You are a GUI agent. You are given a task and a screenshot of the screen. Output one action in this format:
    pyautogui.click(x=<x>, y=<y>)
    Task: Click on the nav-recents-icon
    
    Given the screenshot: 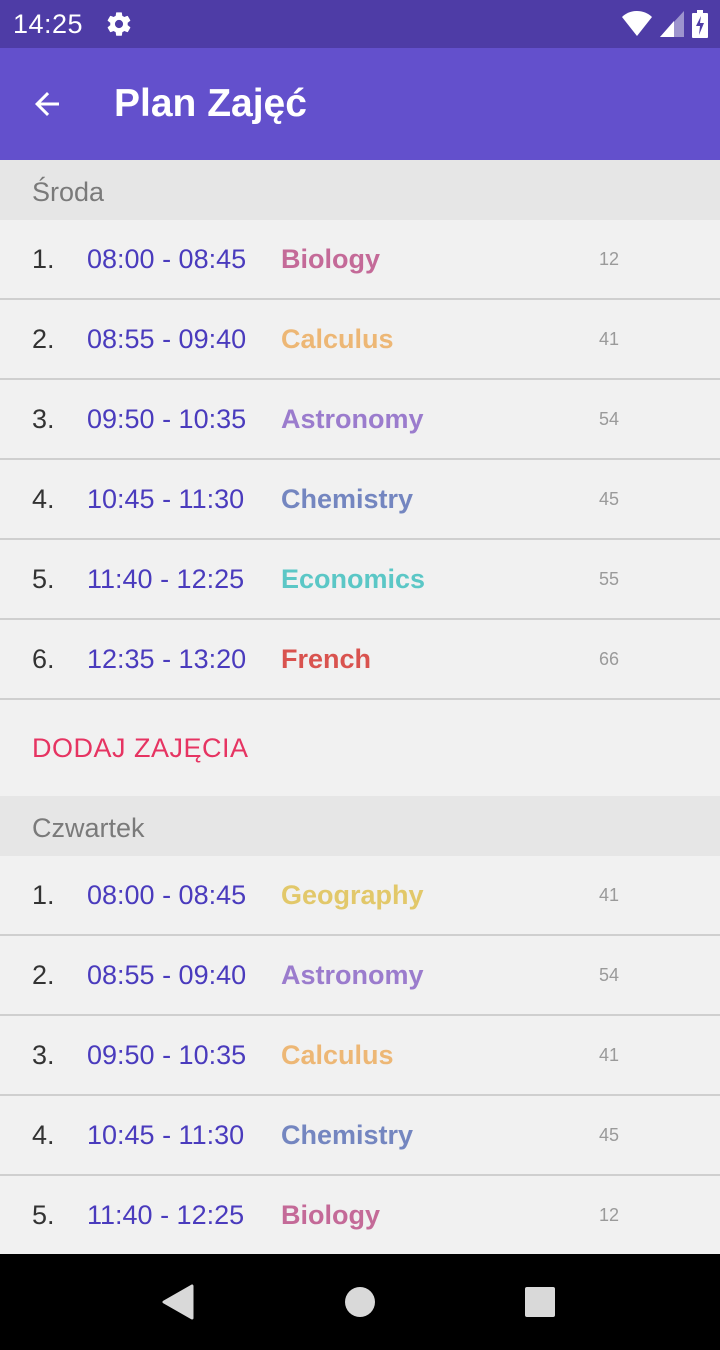 What is the action you would take?
    pyautogui.click(x=540, y=1302)
    